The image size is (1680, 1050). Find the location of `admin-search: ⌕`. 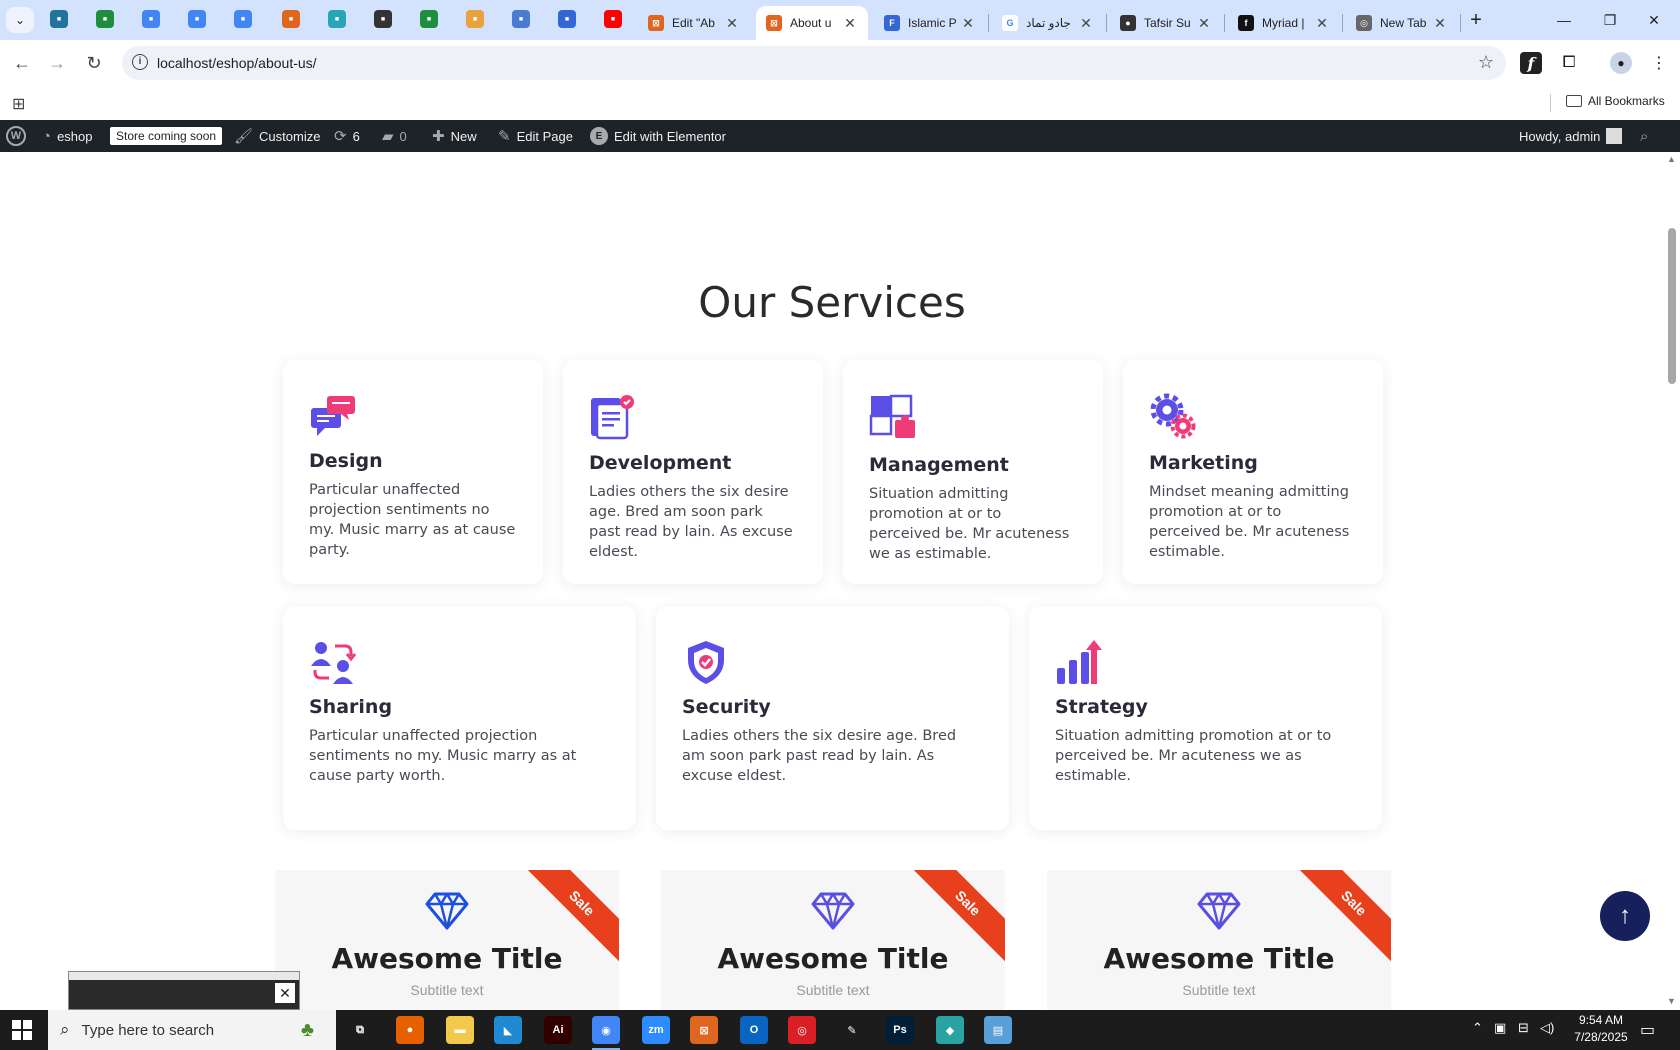

admin-search: ⌕ is located at coordinates (1644, 136).